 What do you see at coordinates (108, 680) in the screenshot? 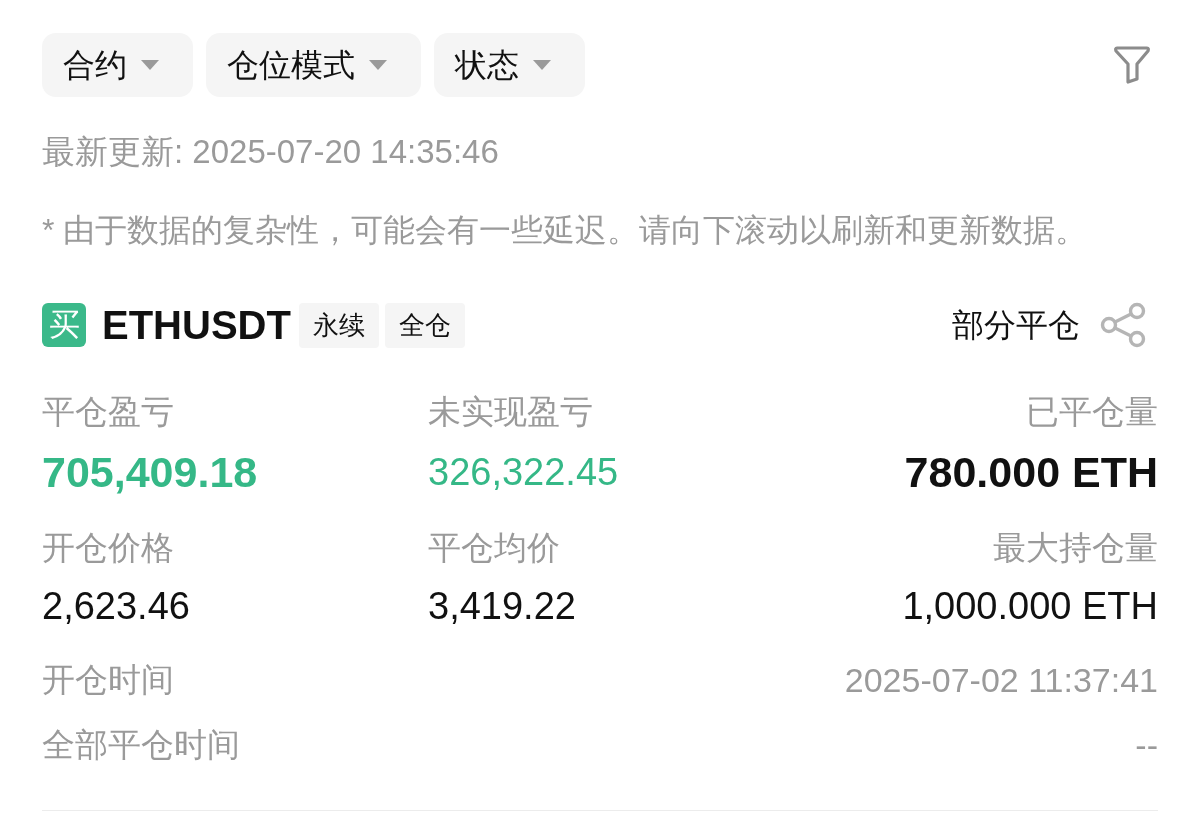
I see `detail-label: 开仓时间` at bounding box center [108, 680].